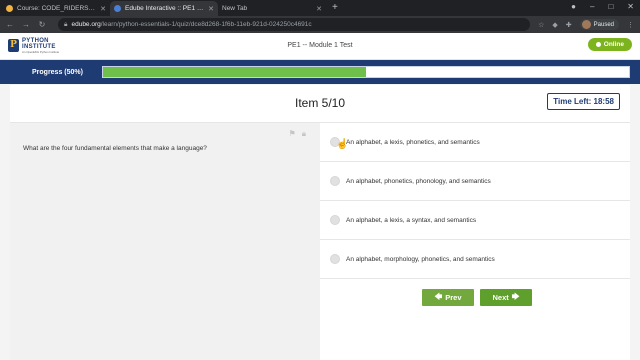 Image resolution: width=640 pixels, height=360 pixels. I want to click on prev-button: 🡄 Prev, so click(448, 297).